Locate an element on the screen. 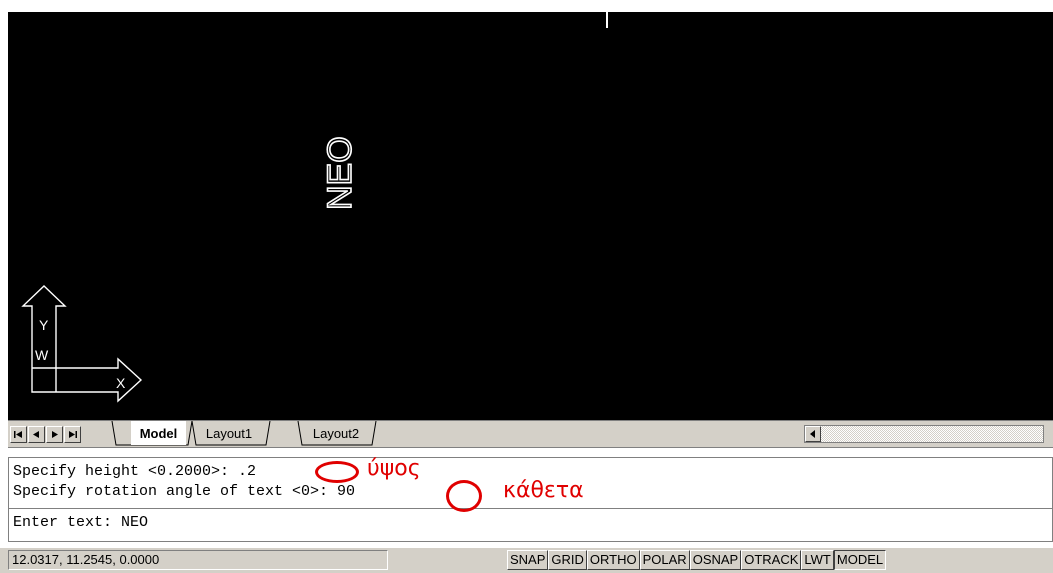 Image resolution: width=1053 pixels, height=573 pixels. horizontal-scrollbar is located at coordinates (924, 434).